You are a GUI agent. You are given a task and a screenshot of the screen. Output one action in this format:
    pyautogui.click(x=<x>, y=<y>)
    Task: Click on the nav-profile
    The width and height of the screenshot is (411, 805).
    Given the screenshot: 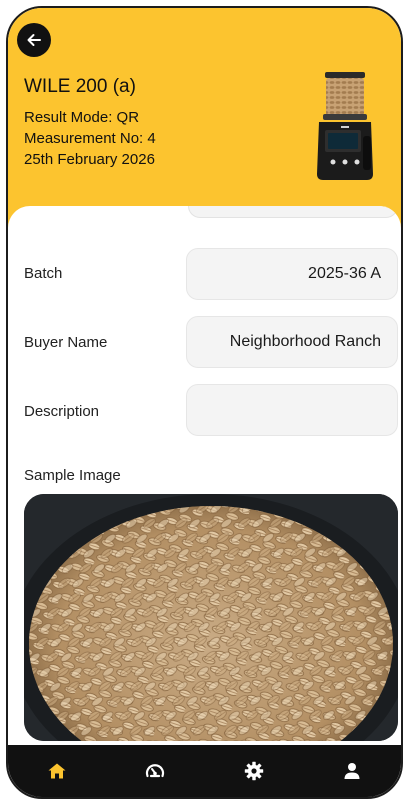 What is the action you would take?
    pyautogui.click(x=352, y=771)
    